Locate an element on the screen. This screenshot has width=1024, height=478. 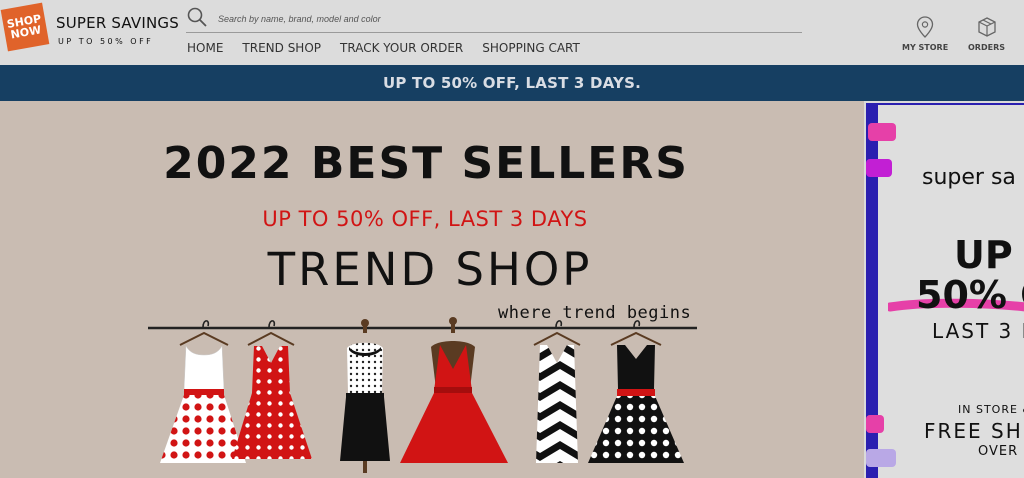
orders-button: ORDERS is located at coordinates (986, 33).